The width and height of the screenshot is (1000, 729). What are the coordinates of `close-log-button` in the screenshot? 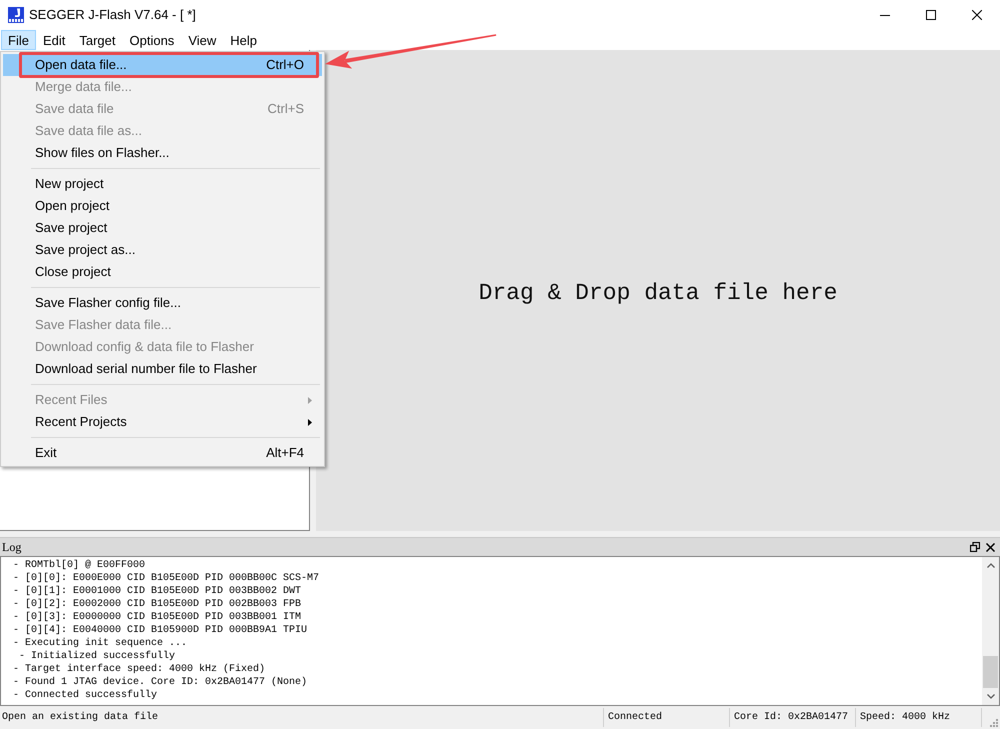 It's located at (990, 547).